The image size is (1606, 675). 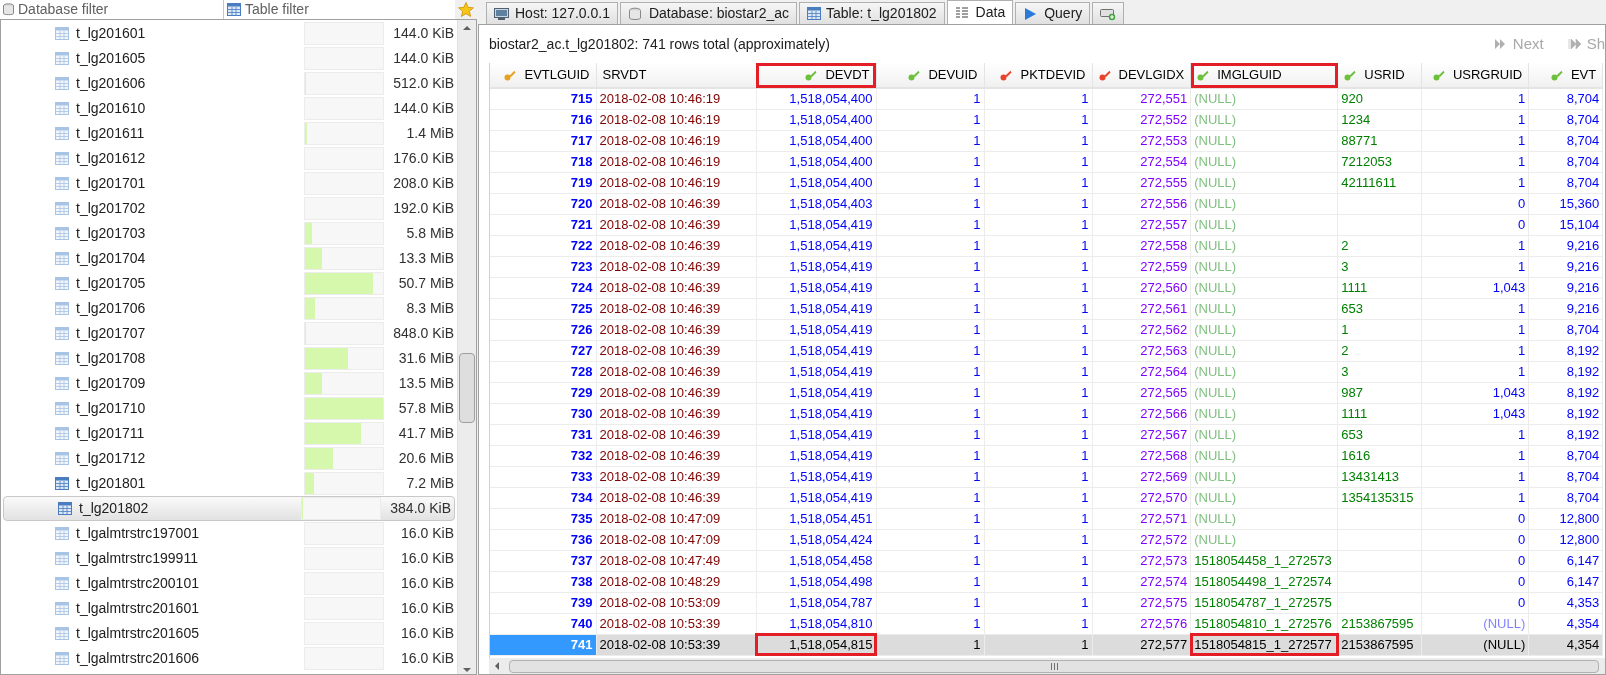 What do you see at coordinates (543, 560) in the screenshot?
I see `table-cell: 737` at bounding box center [543, 560].